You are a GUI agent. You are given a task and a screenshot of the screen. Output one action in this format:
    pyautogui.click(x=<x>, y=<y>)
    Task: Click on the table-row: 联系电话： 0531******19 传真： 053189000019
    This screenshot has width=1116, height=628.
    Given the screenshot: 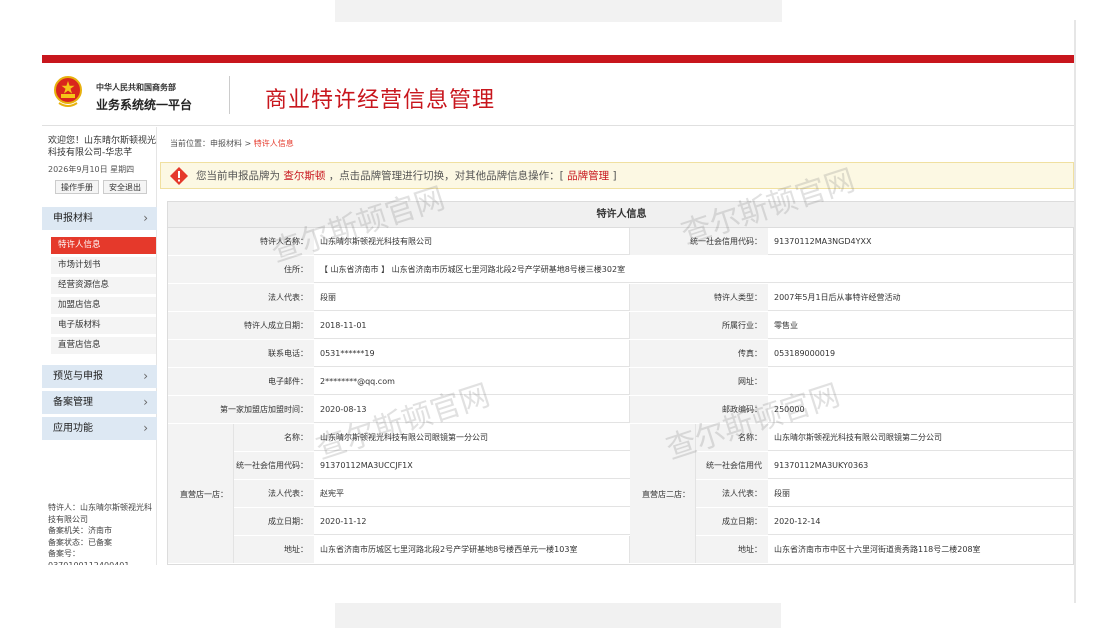 What is the action you would take?
    pyautogui.click(x=621, y=353)
    